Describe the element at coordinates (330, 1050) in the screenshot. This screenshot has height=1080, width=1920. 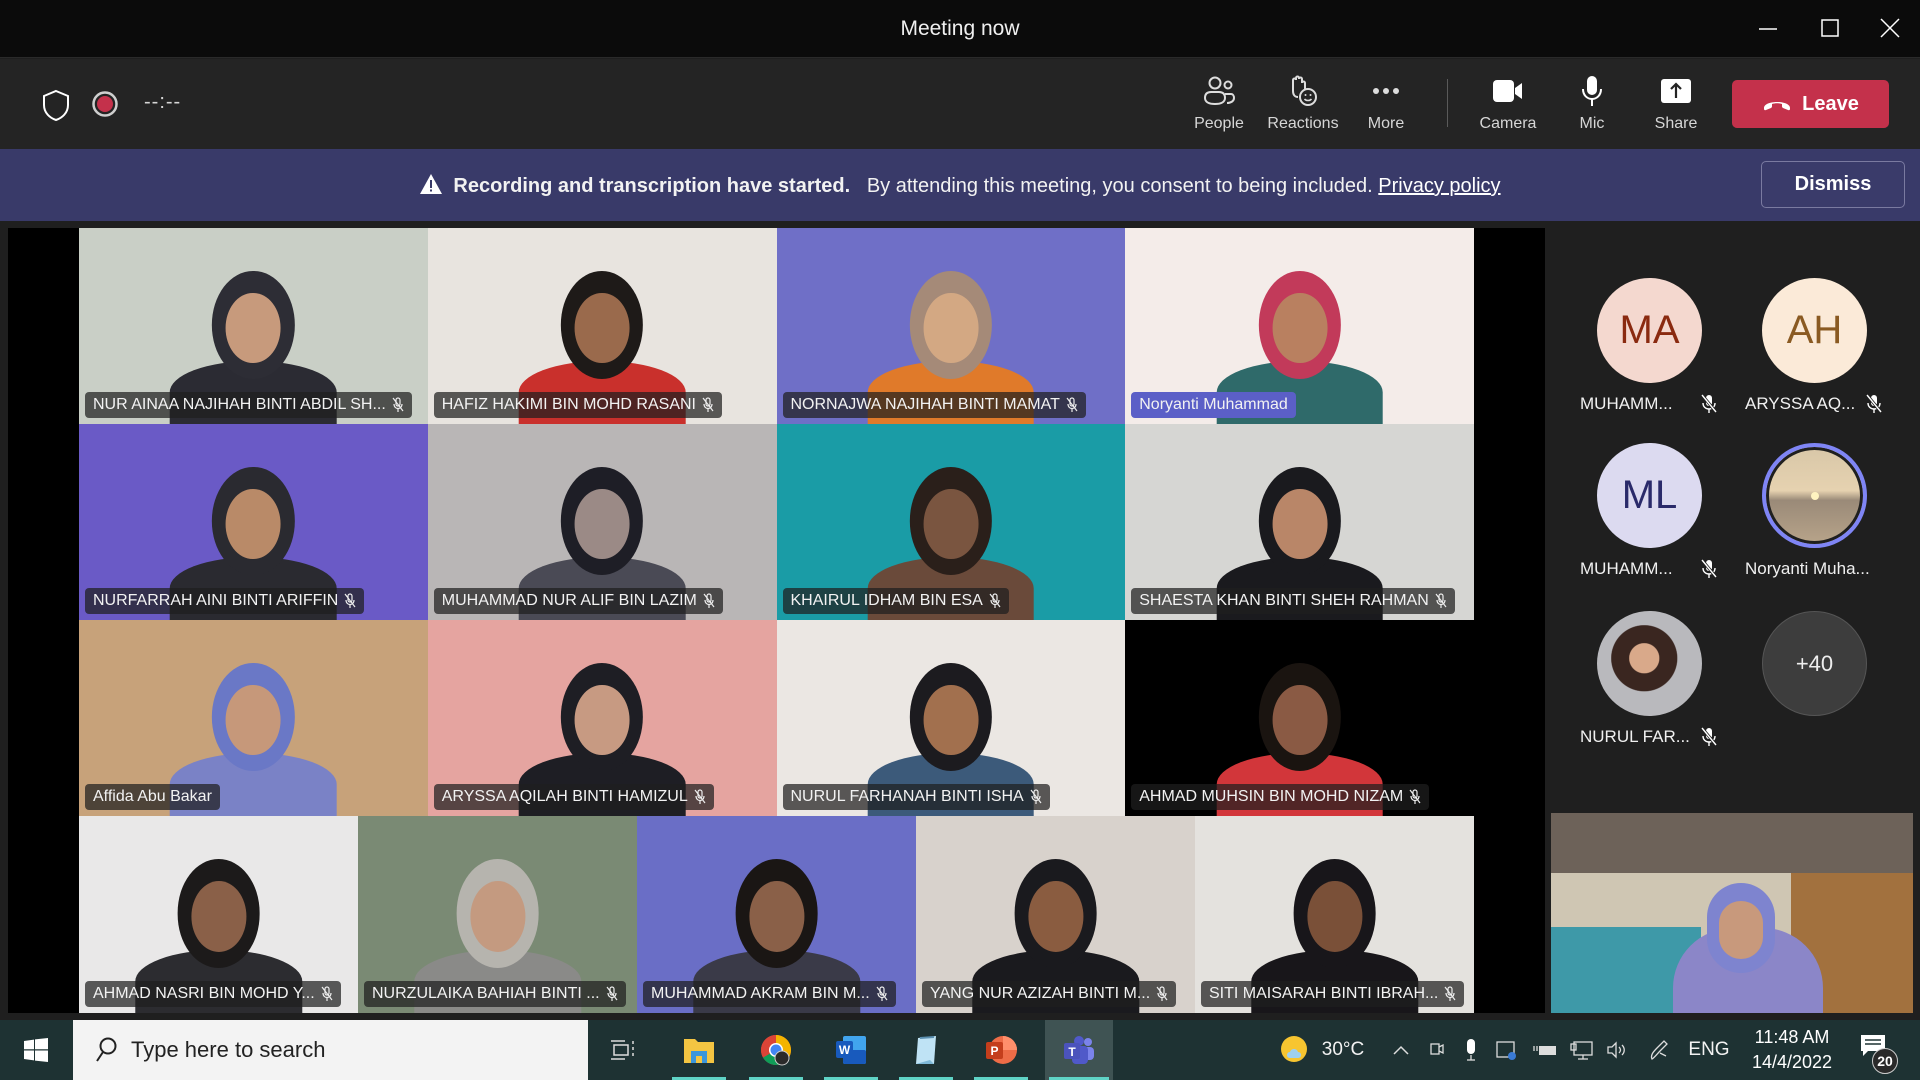
I see `taskbar-search-box: Type here to search` at that location.